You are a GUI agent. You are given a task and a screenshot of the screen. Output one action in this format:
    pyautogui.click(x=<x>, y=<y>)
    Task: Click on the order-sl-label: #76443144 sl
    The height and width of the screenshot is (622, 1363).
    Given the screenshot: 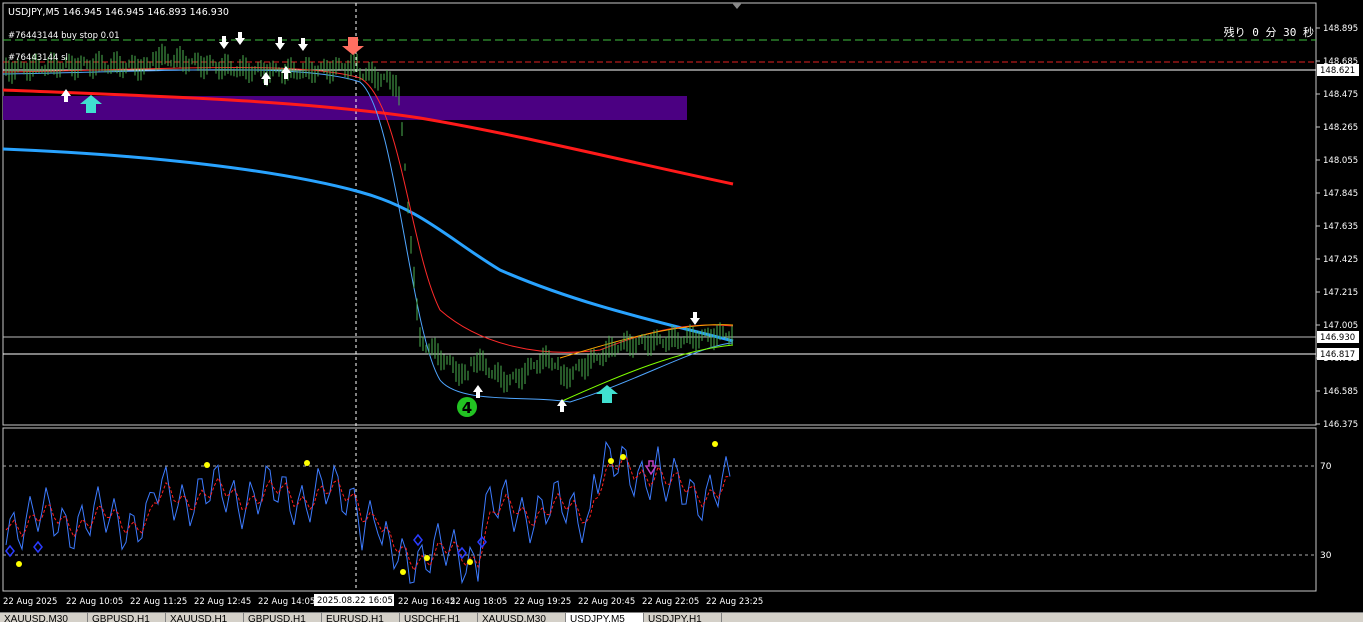 What is the action you would take?
    pyautogui.click(x=38, y=58)
    